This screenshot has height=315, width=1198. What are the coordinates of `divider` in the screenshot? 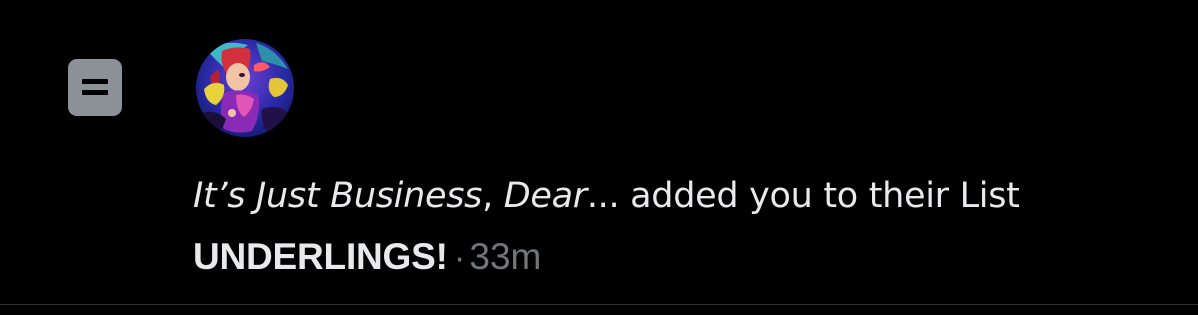 It's located at (599, 304).